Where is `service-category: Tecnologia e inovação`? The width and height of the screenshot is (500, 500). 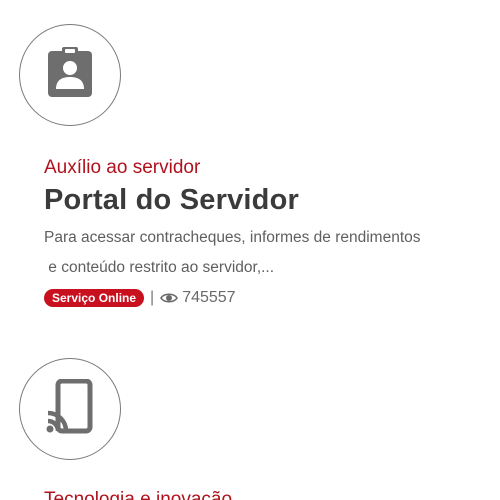 service-category: Tecnologia e inovação is located at coordinates (138, 494).